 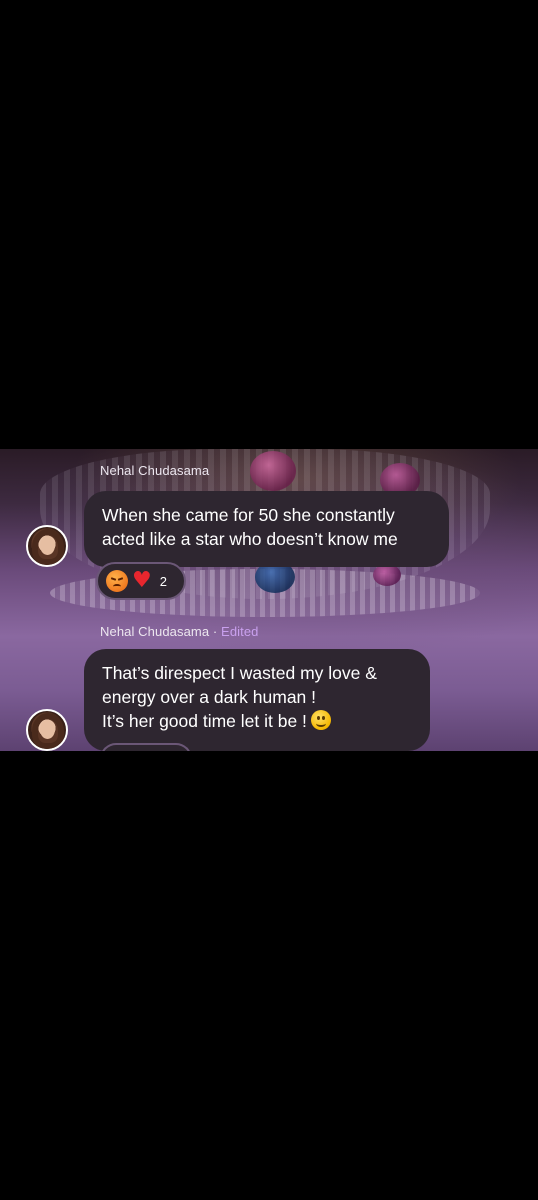 I want to click on reaction-count: 2, so click(x=163, y=581).